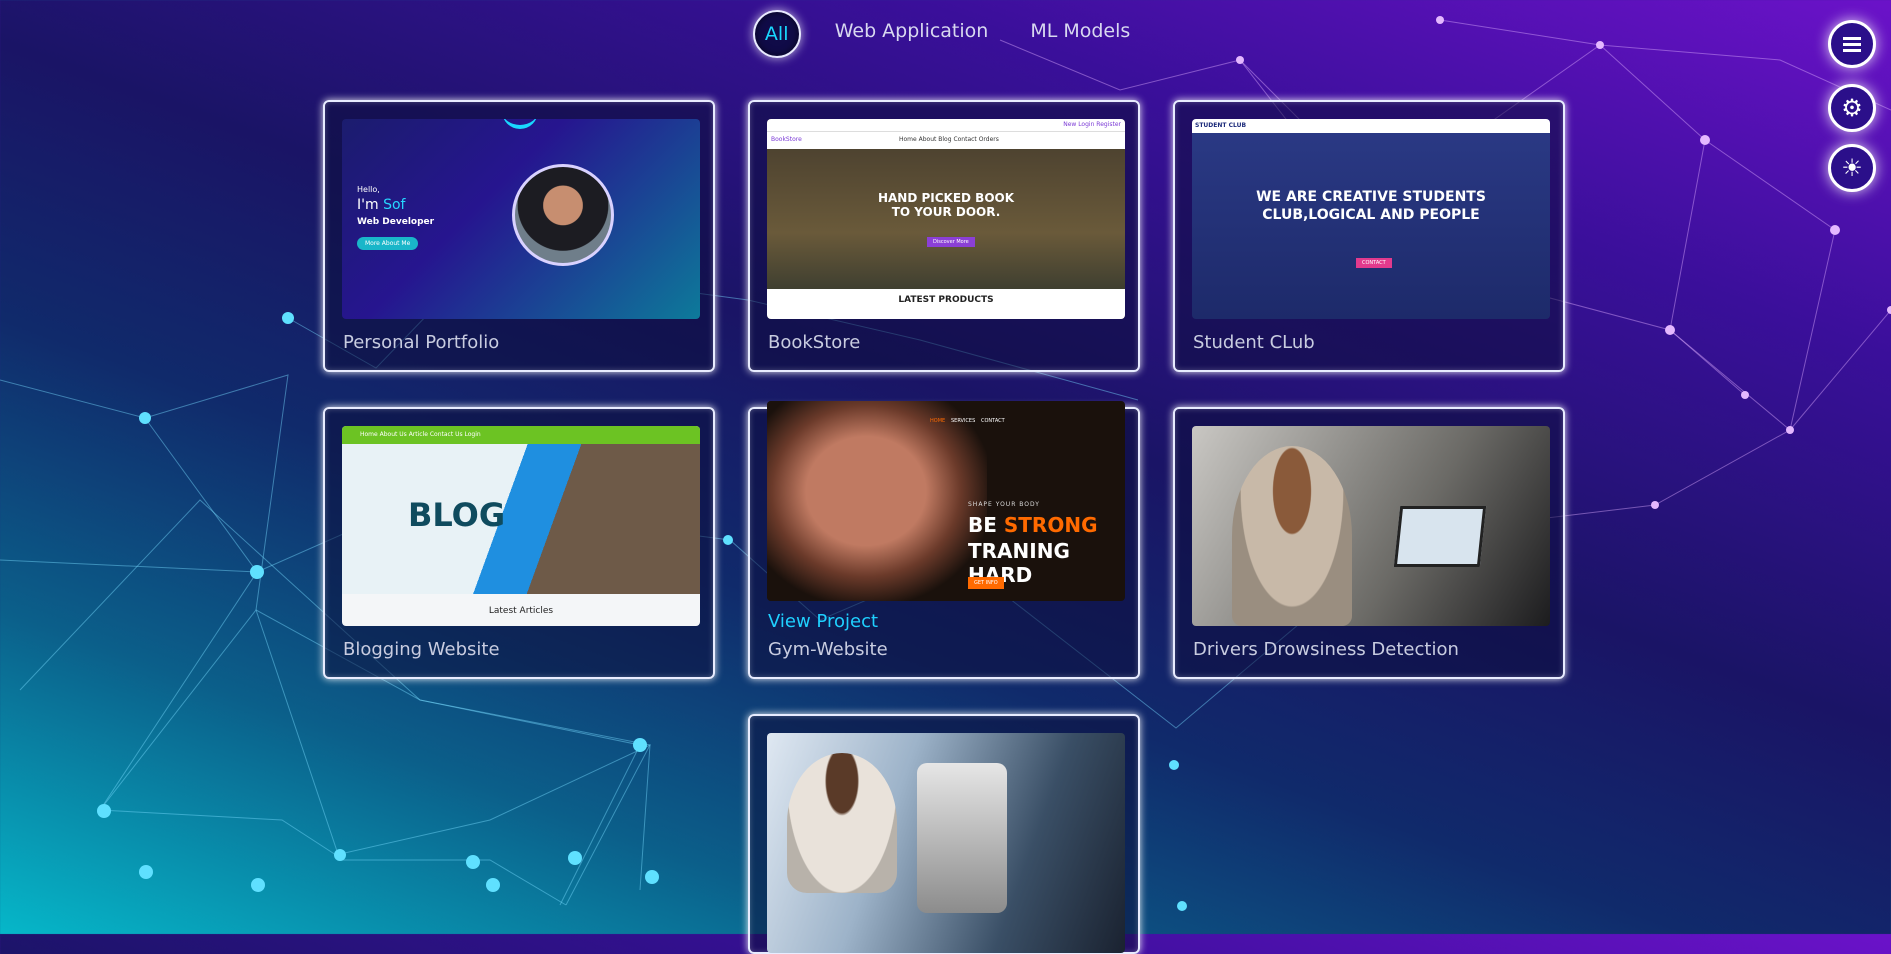  I want to click on thumb-avatar, so click(563, 215).